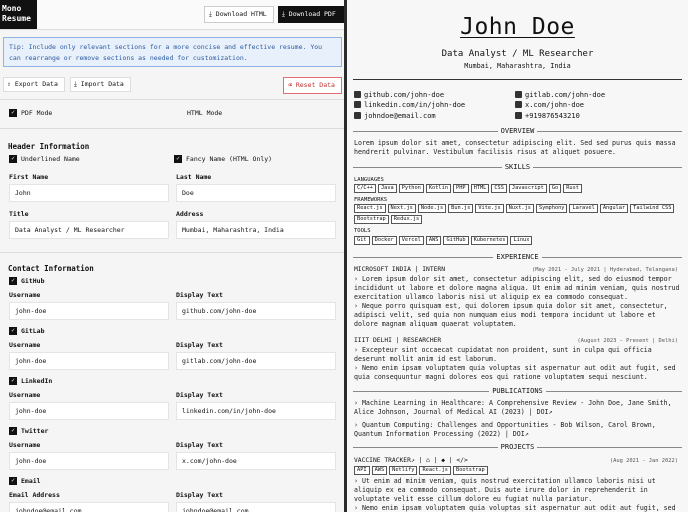 This screenshot has width=688, height=512. What do you see at coordinates (362, 240) in the screenshot?
I see `skill-tag: Git` at bounding box center [362, 240].